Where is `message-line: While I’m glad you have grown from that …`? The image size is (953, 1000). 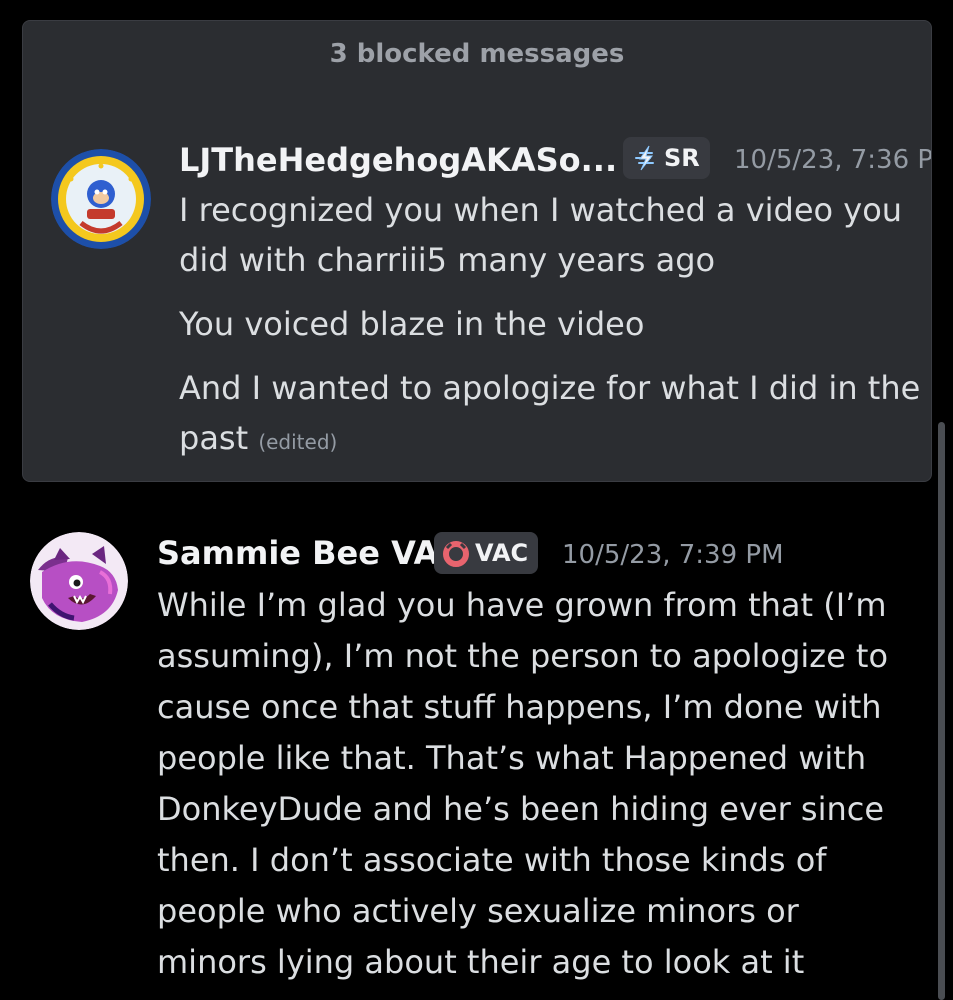
message-line: While I’m glad you have grown from that … is located at coordinates (522, 605).